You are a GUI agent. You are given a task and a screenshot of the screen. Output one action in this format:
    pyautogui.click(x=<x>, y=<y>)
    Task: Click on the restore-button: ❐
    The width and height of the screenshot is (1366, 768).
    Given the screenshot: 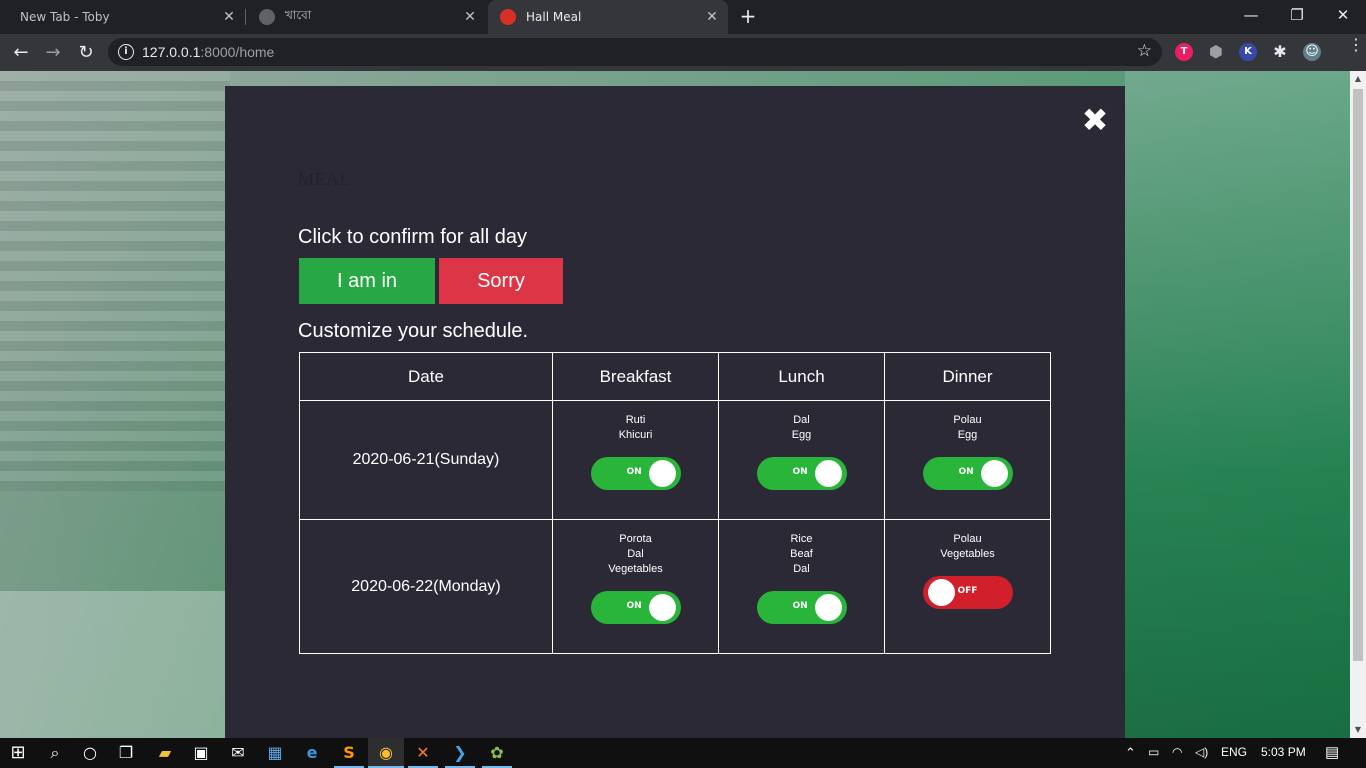 What is the action you would take?
    pyautogui.click(x=1297, y=15)
    